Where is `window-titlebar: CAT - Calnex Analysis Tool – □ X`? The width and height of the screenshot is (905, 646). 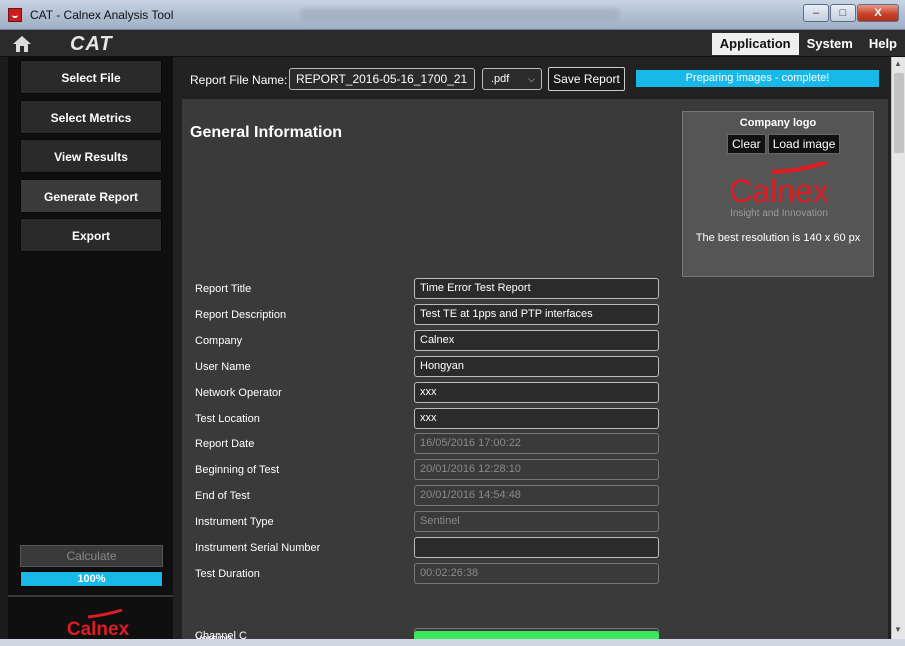
window-titlebar: CAT - Calnex Analysis Tool – □ X is located at coordinates (452, 15).